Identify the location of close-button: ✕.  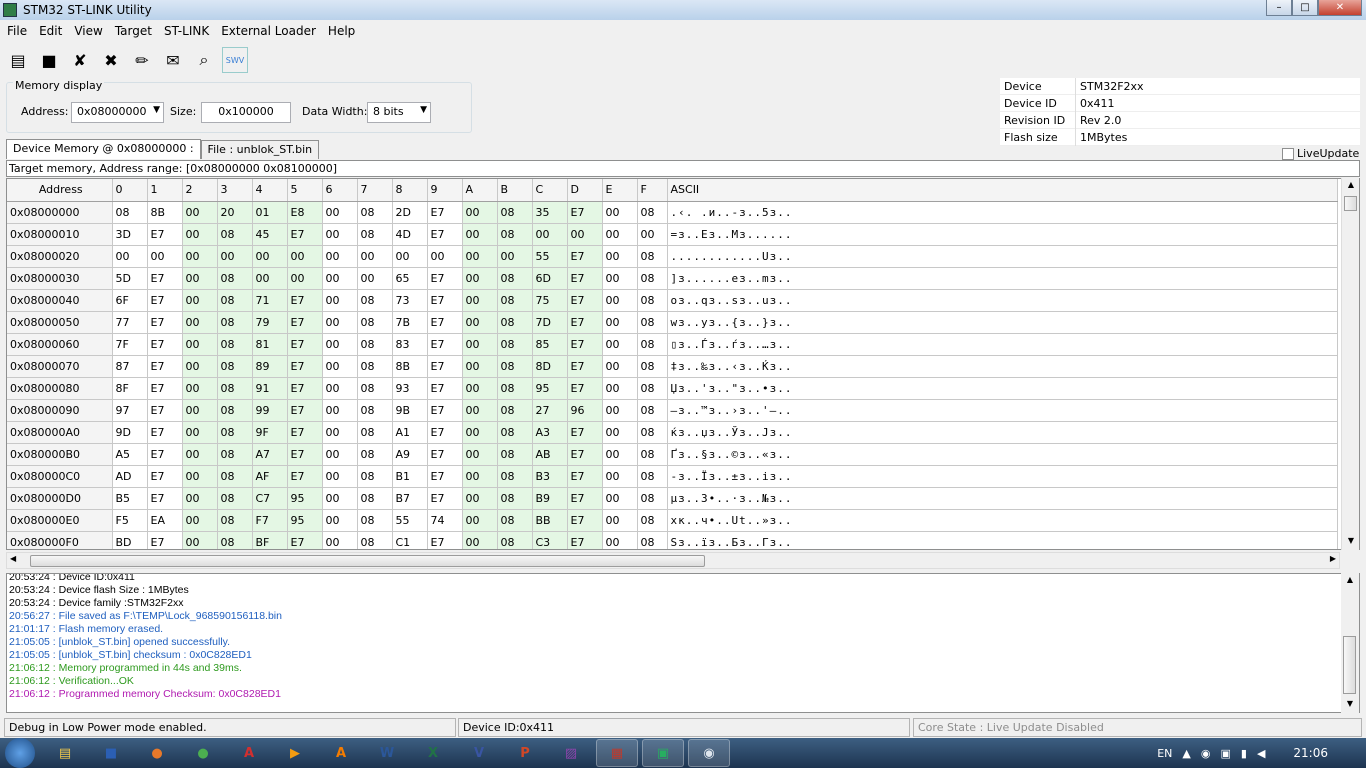
(1340, 8).